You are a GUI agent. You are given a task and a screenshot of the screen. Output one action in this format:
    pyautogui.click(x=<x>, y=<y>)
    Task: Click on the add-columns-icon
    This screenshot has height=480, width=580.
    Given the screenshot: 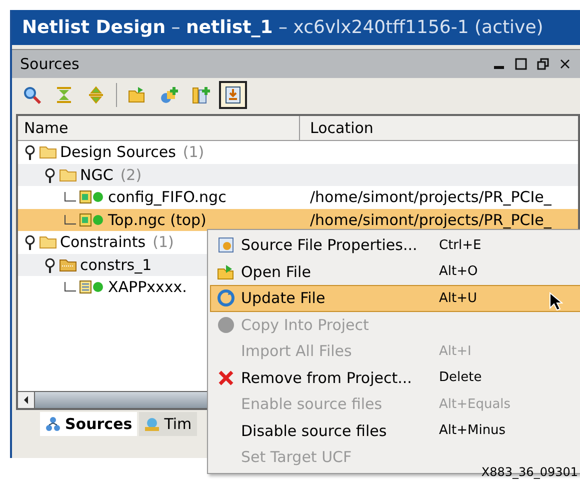 What is the action you would take?
    pyautogui.click(x=201, y=95)
    